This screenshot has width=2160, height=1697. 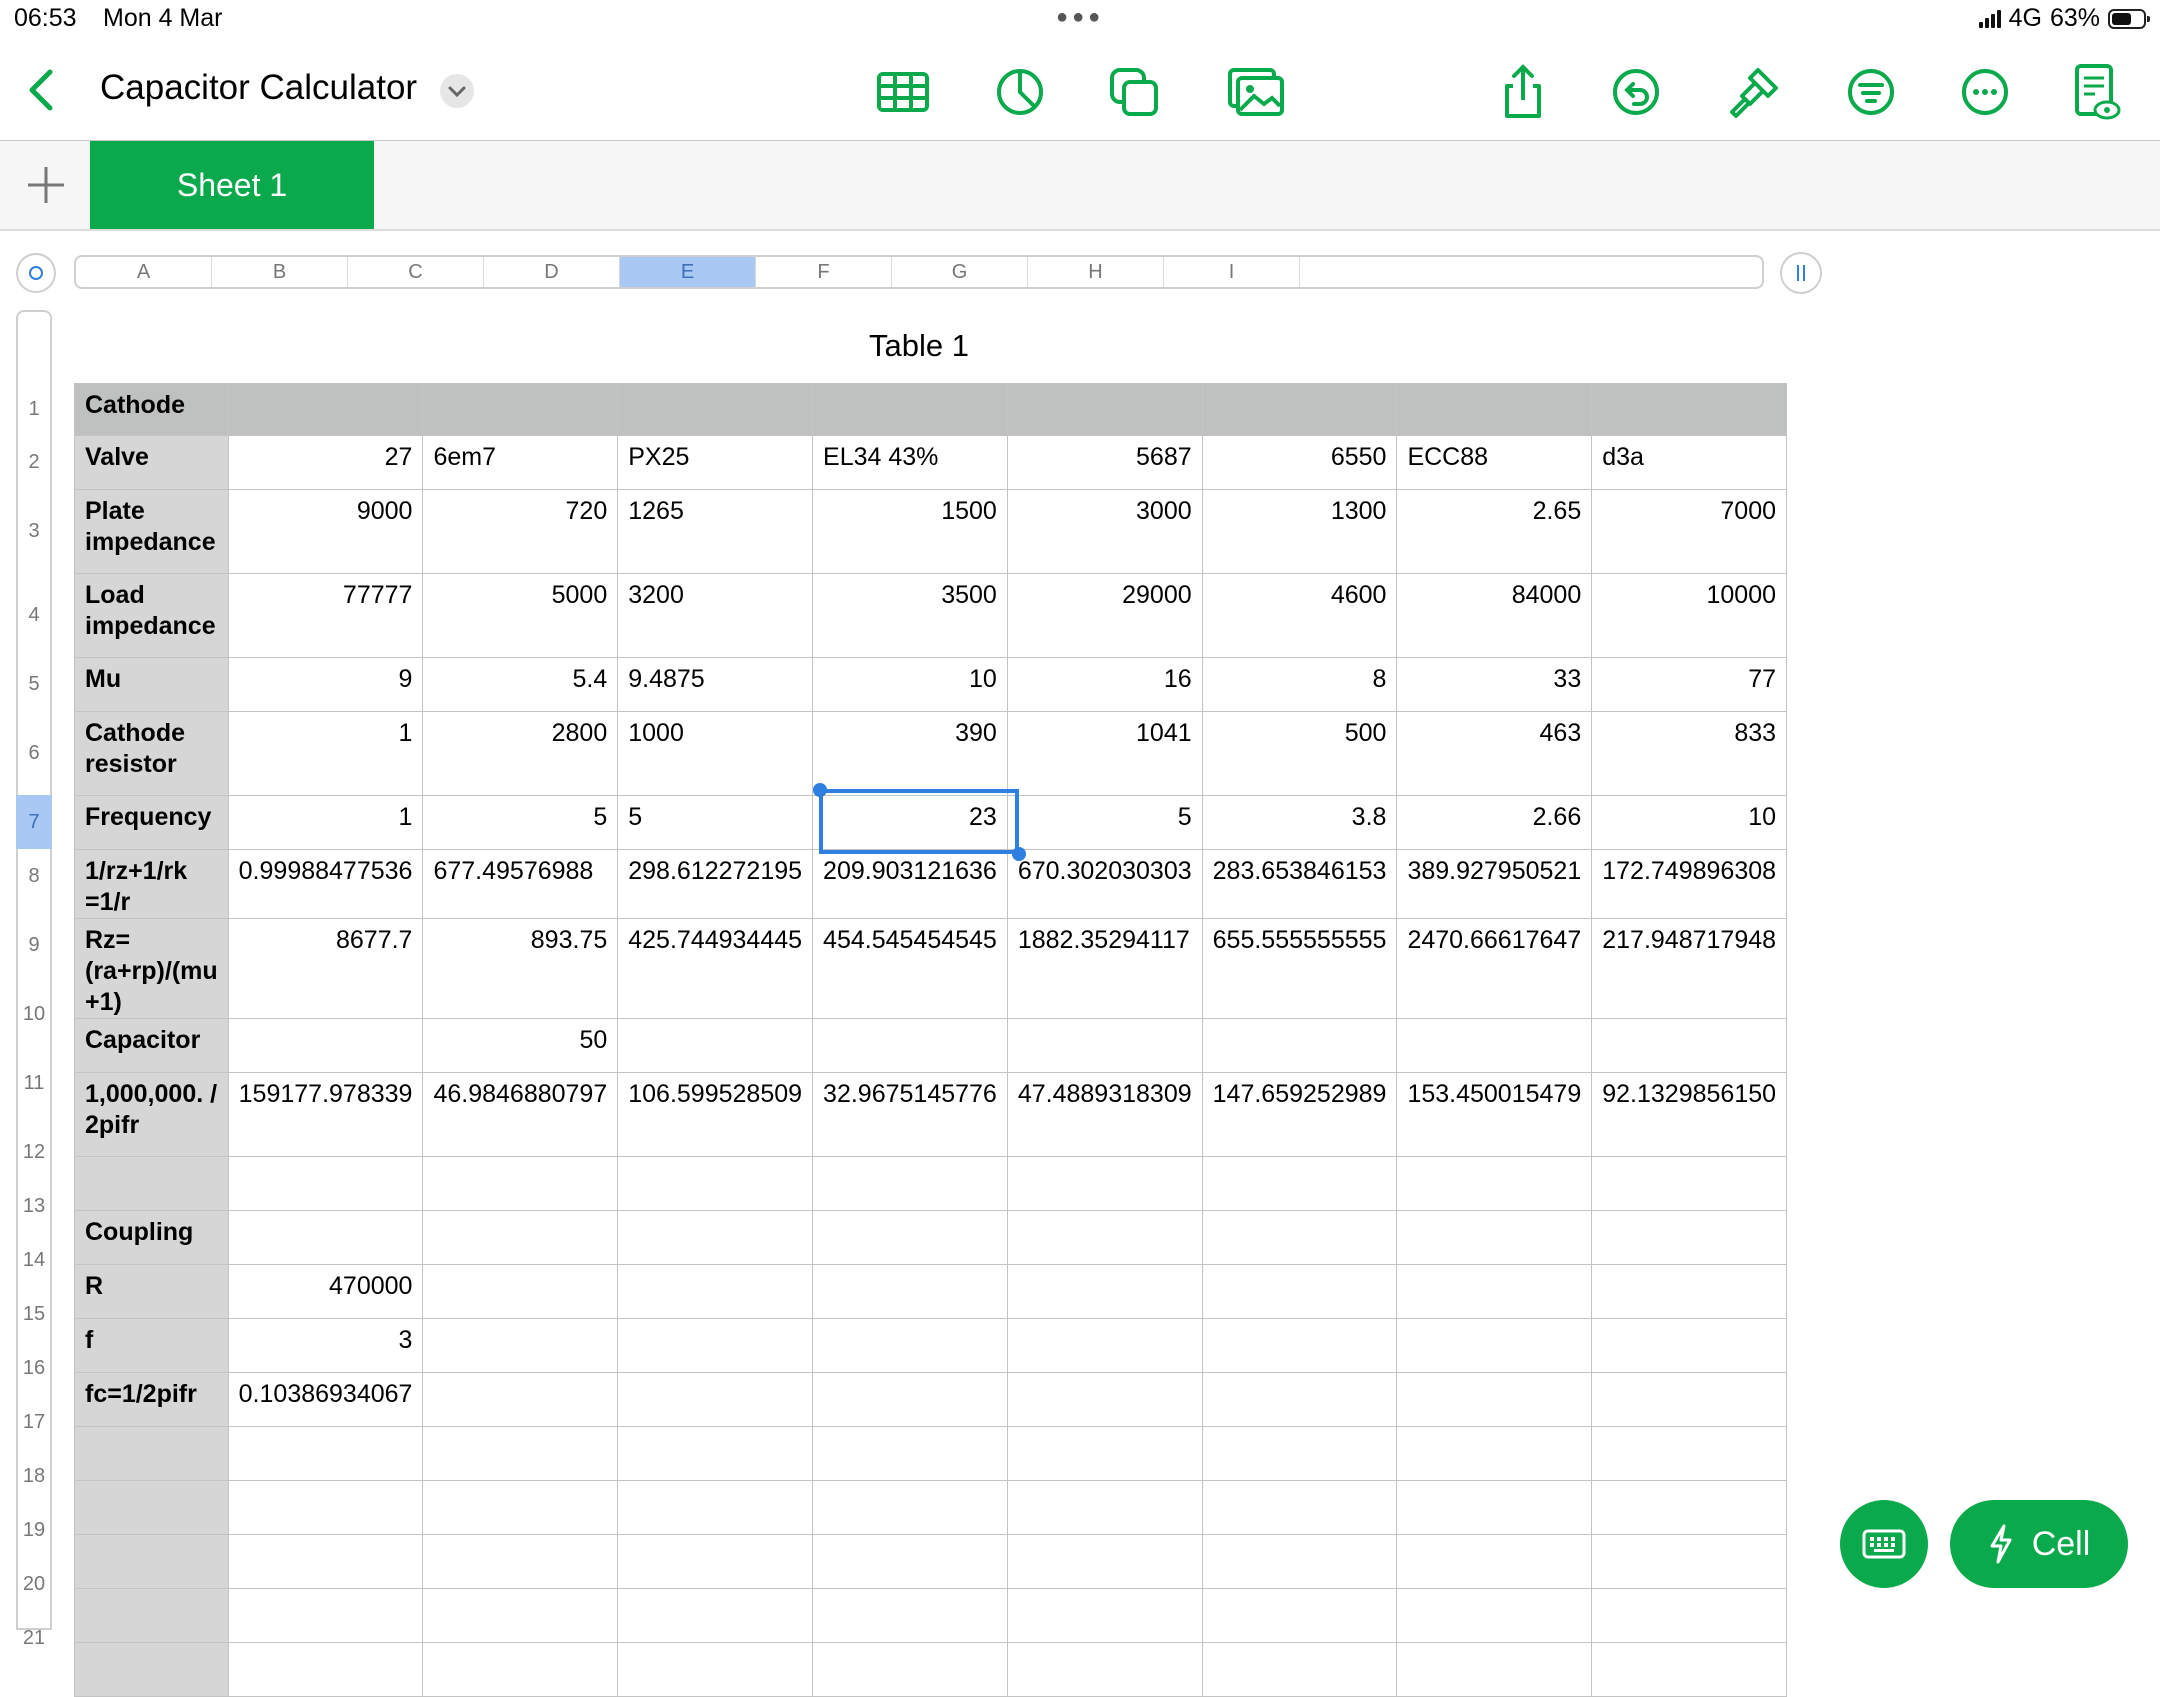 I want to click on row-header-20: 20, so click(x=34, y=1584).